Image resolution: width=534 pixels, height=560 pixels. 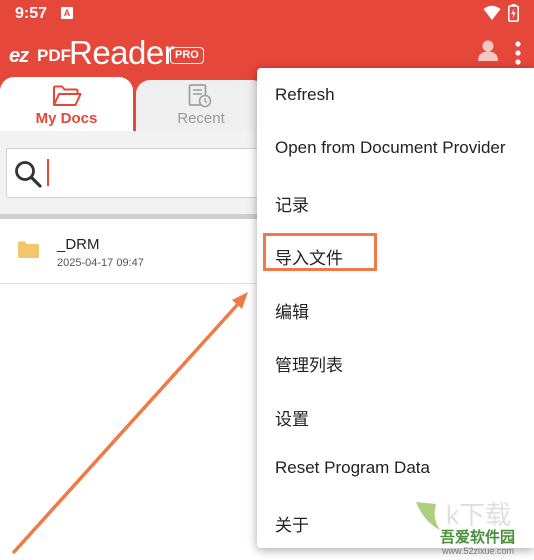 I want to click on tab-my-docs: My Docs, so click(x=66, y=104).